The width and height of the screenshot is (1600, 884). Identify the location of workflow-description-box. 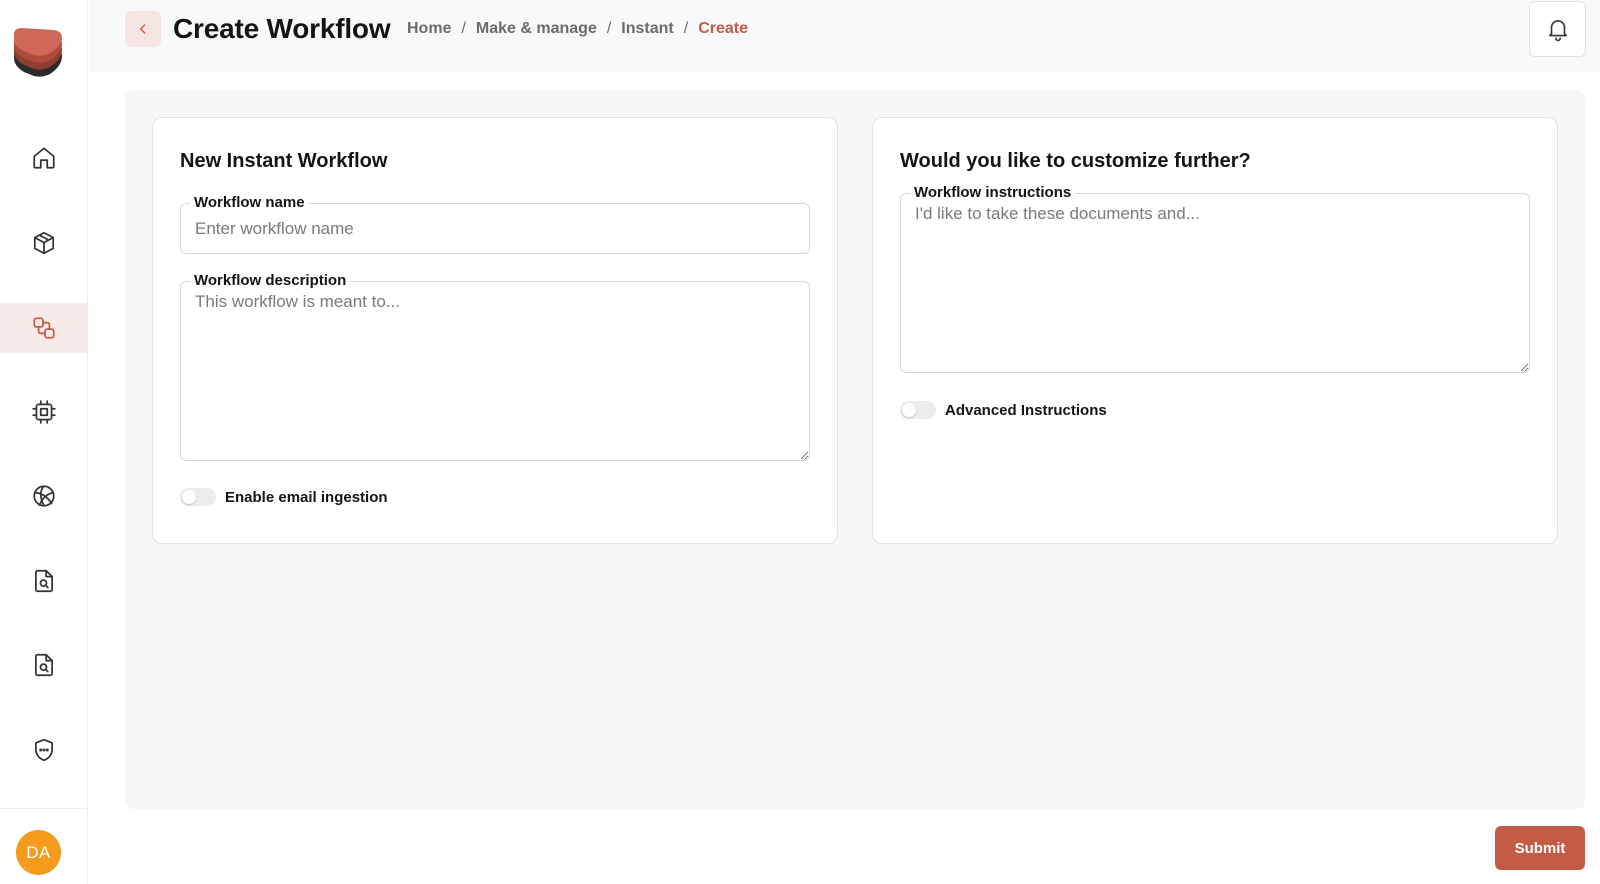
(495, 371).